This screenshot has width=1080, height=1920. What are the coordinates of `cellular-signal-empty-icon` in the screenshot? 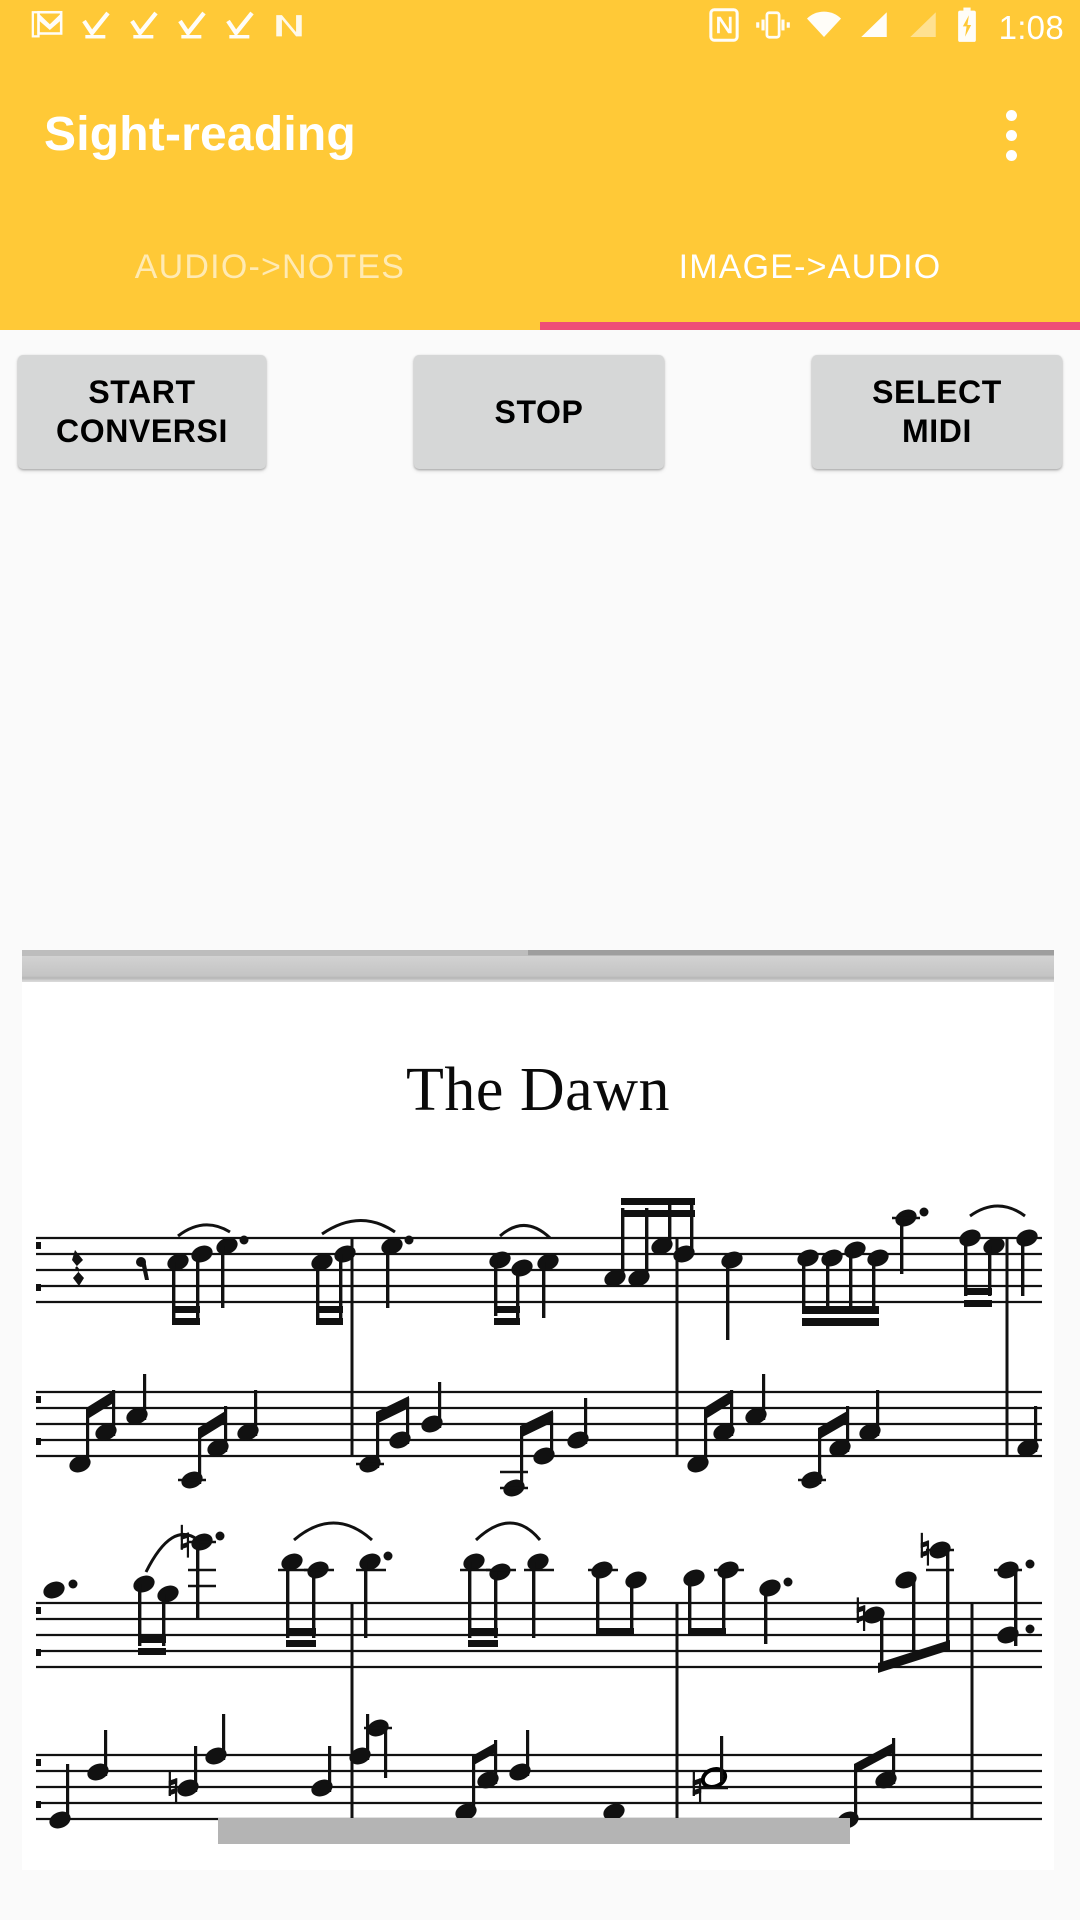 It's located at (923, 27).